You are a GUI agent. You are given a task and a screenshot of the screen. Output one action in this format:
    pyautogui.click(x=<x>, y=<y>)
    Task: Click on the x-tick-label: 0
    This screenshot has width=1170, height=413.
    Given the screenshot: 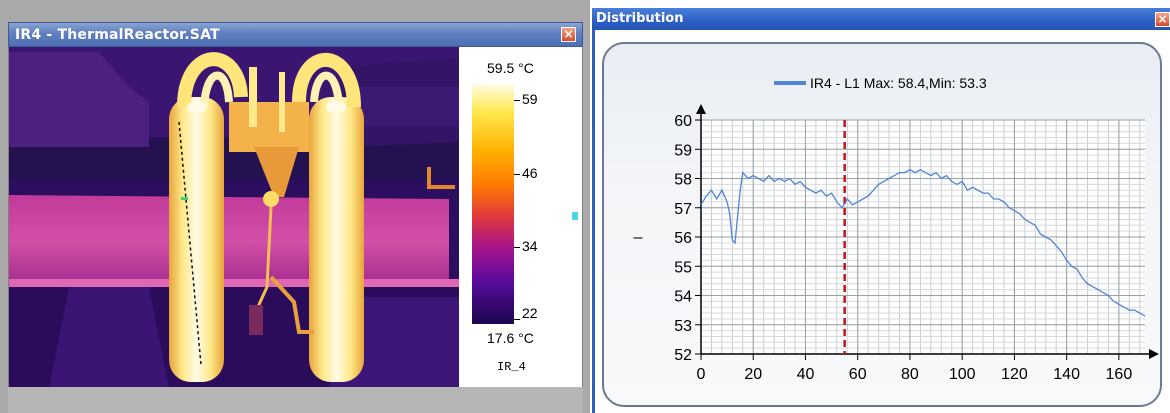 What is the action you would take?
    pyautogui.click(x=701, y=374)
    